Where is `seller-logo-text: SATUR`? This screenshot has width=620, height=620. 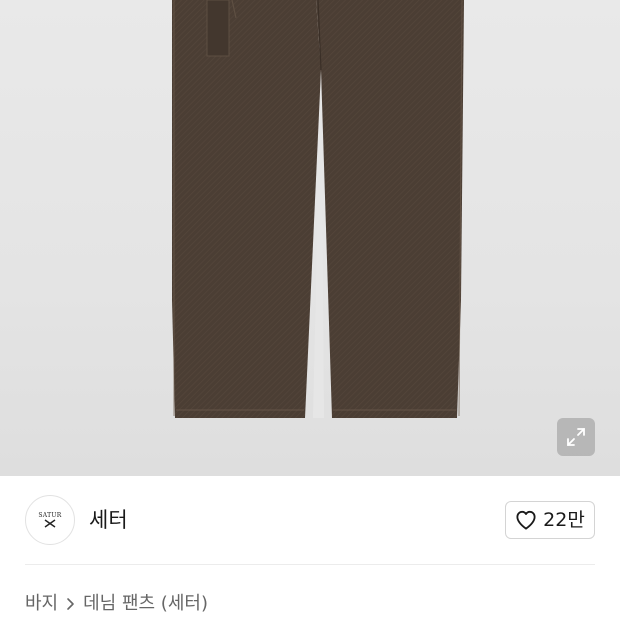
seller-logo-text: SATUR is located at coordinates (50, 515).